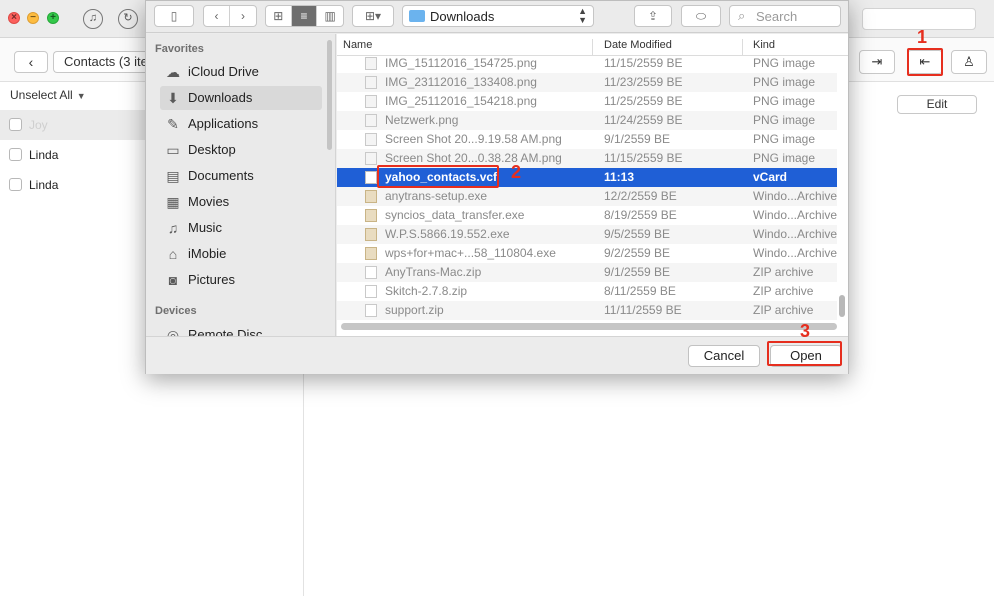  I want to click on file-kind: ZIP archive, so click(783, 291).